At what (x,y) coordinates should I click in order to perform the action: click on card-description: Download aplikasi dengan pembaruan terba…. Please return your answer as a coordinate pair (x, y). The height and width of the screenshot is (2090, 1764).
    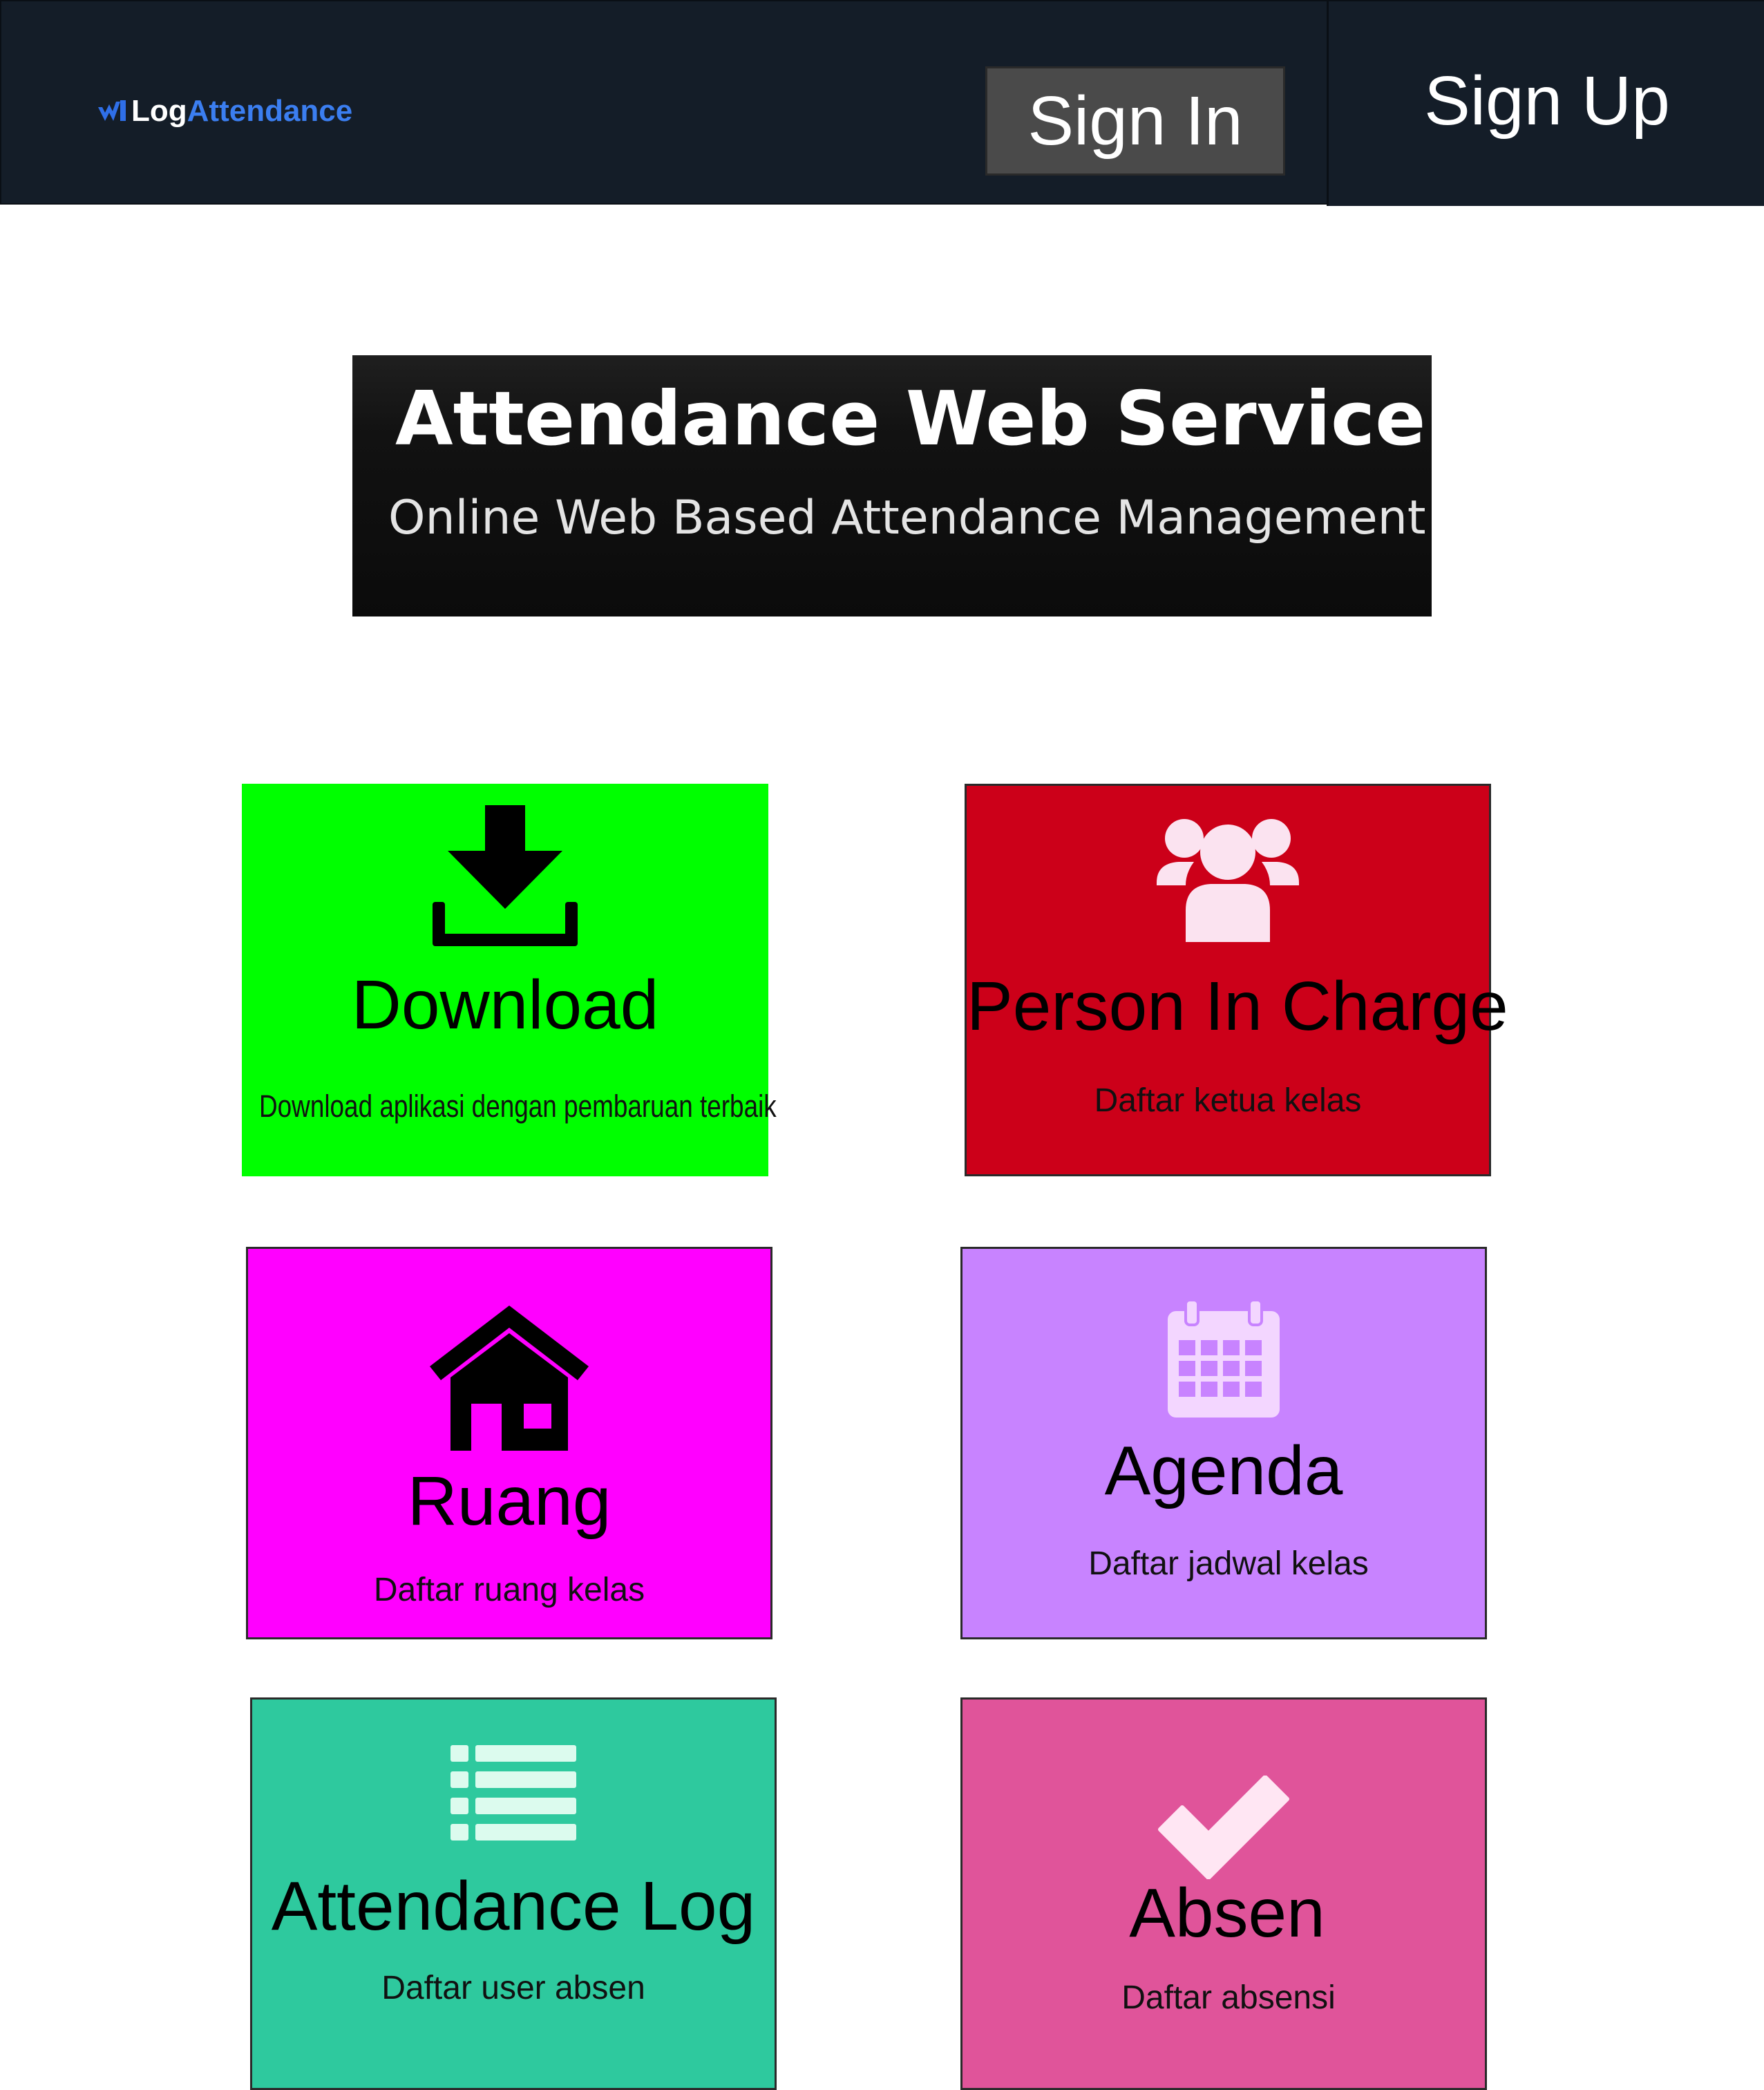
    Looking at the image, I should click on (518, 1106).